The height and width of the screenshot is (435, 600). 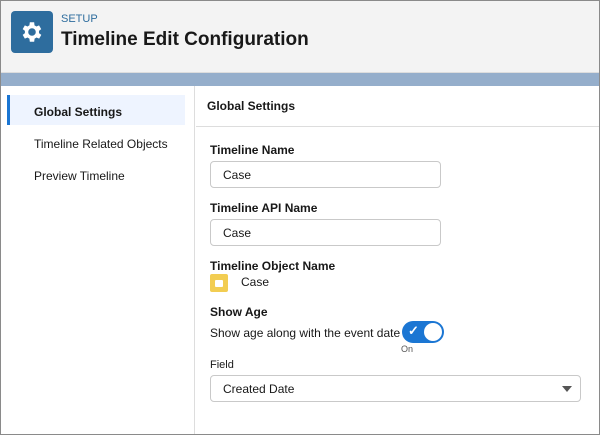 What do you see at coordinates (255, 282) in the screenshot?
I see `timeline-object-name-value: Case` at bounding box center [255, 282].